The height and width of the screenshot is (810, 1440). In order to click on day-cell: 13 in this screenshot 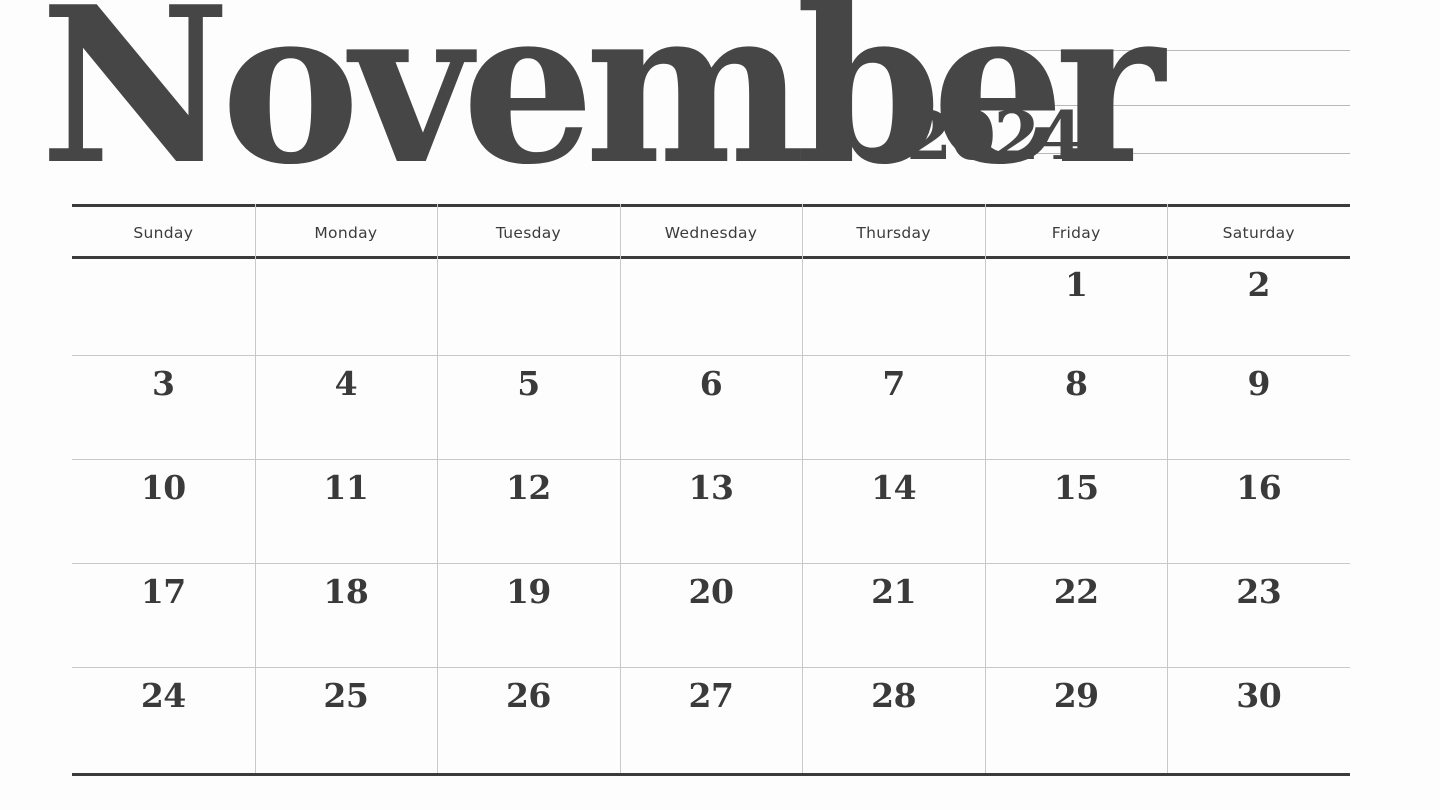, I will do `click(711, 511)`.